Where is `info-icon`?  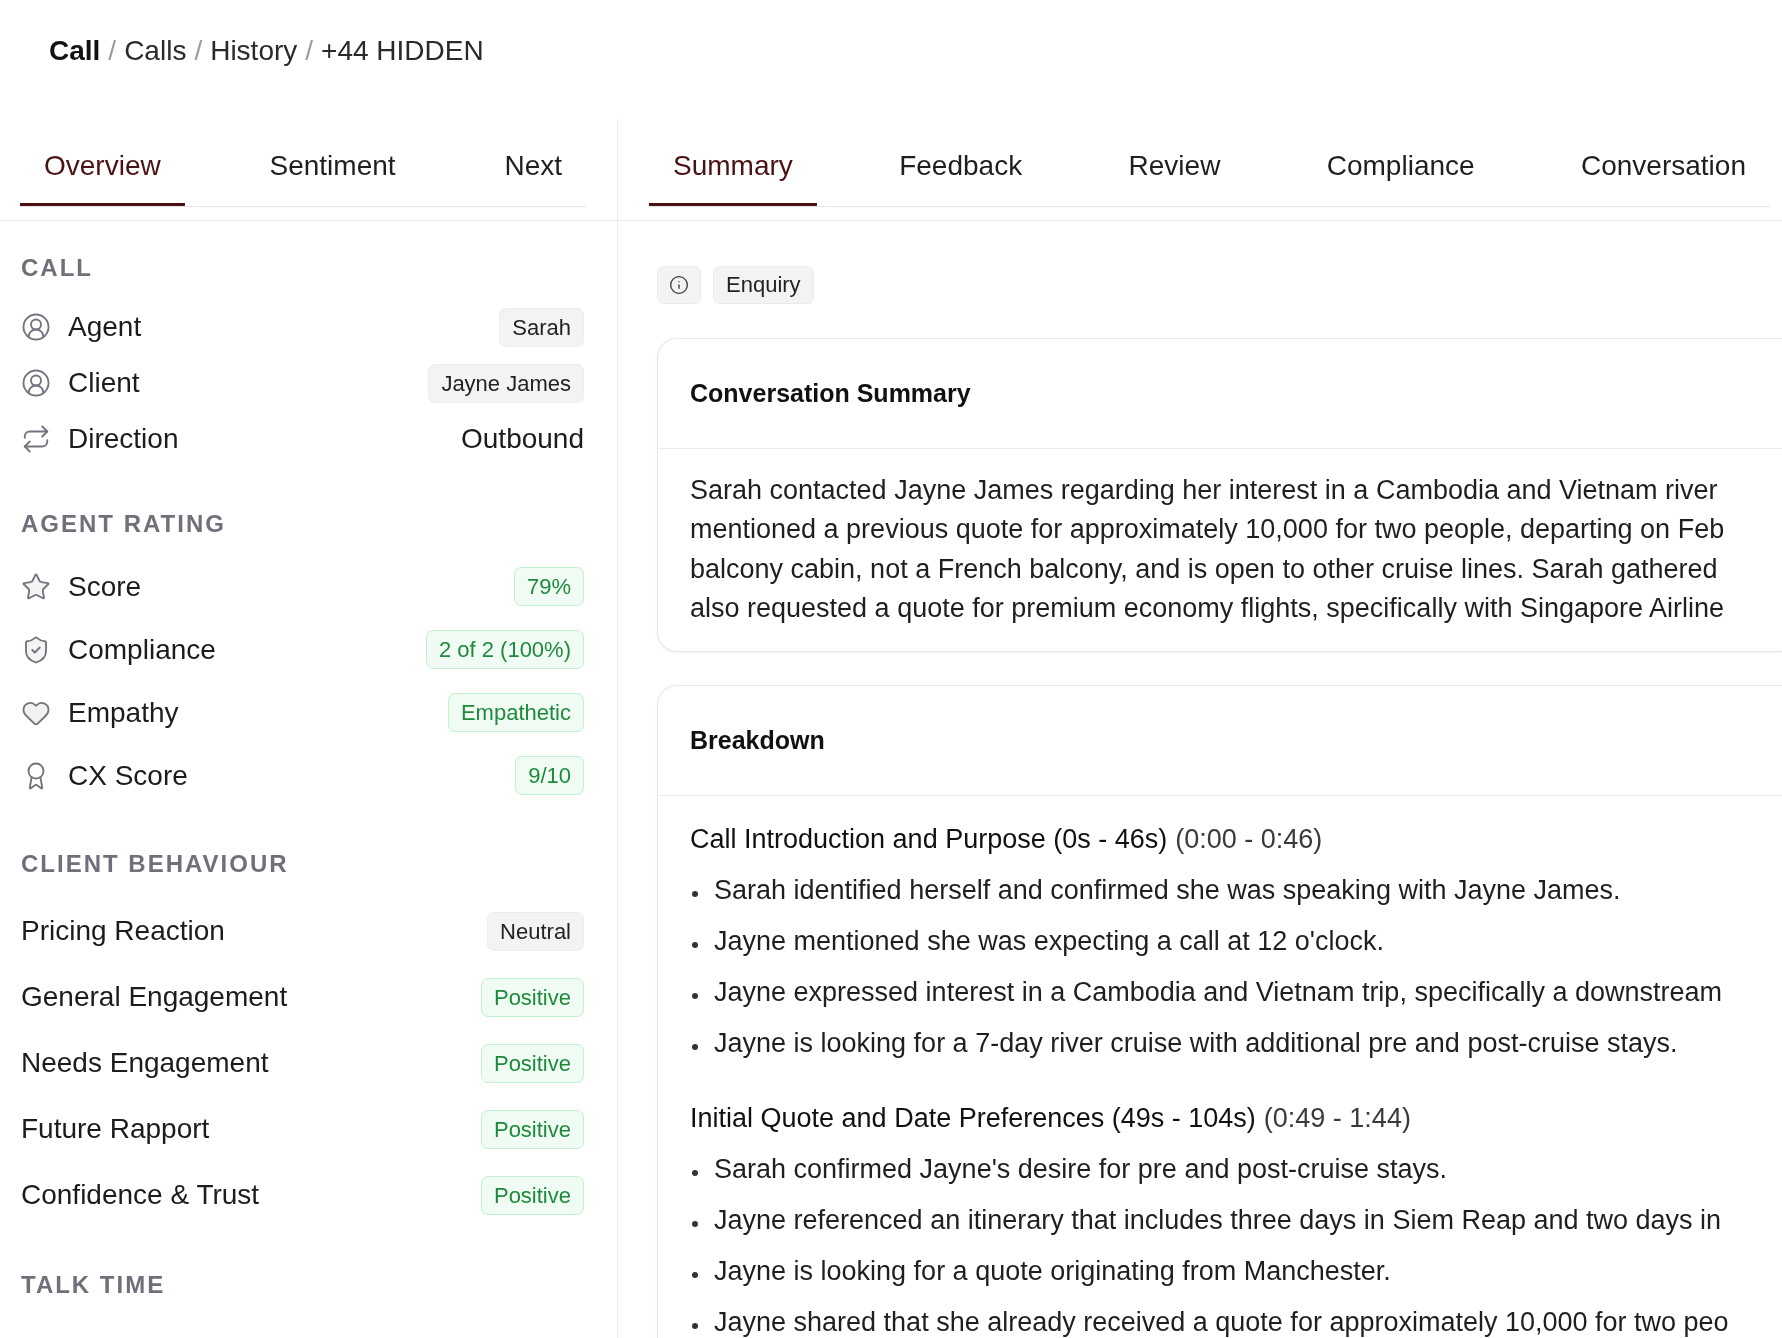 info-icon is located at coordinates (679, 285).